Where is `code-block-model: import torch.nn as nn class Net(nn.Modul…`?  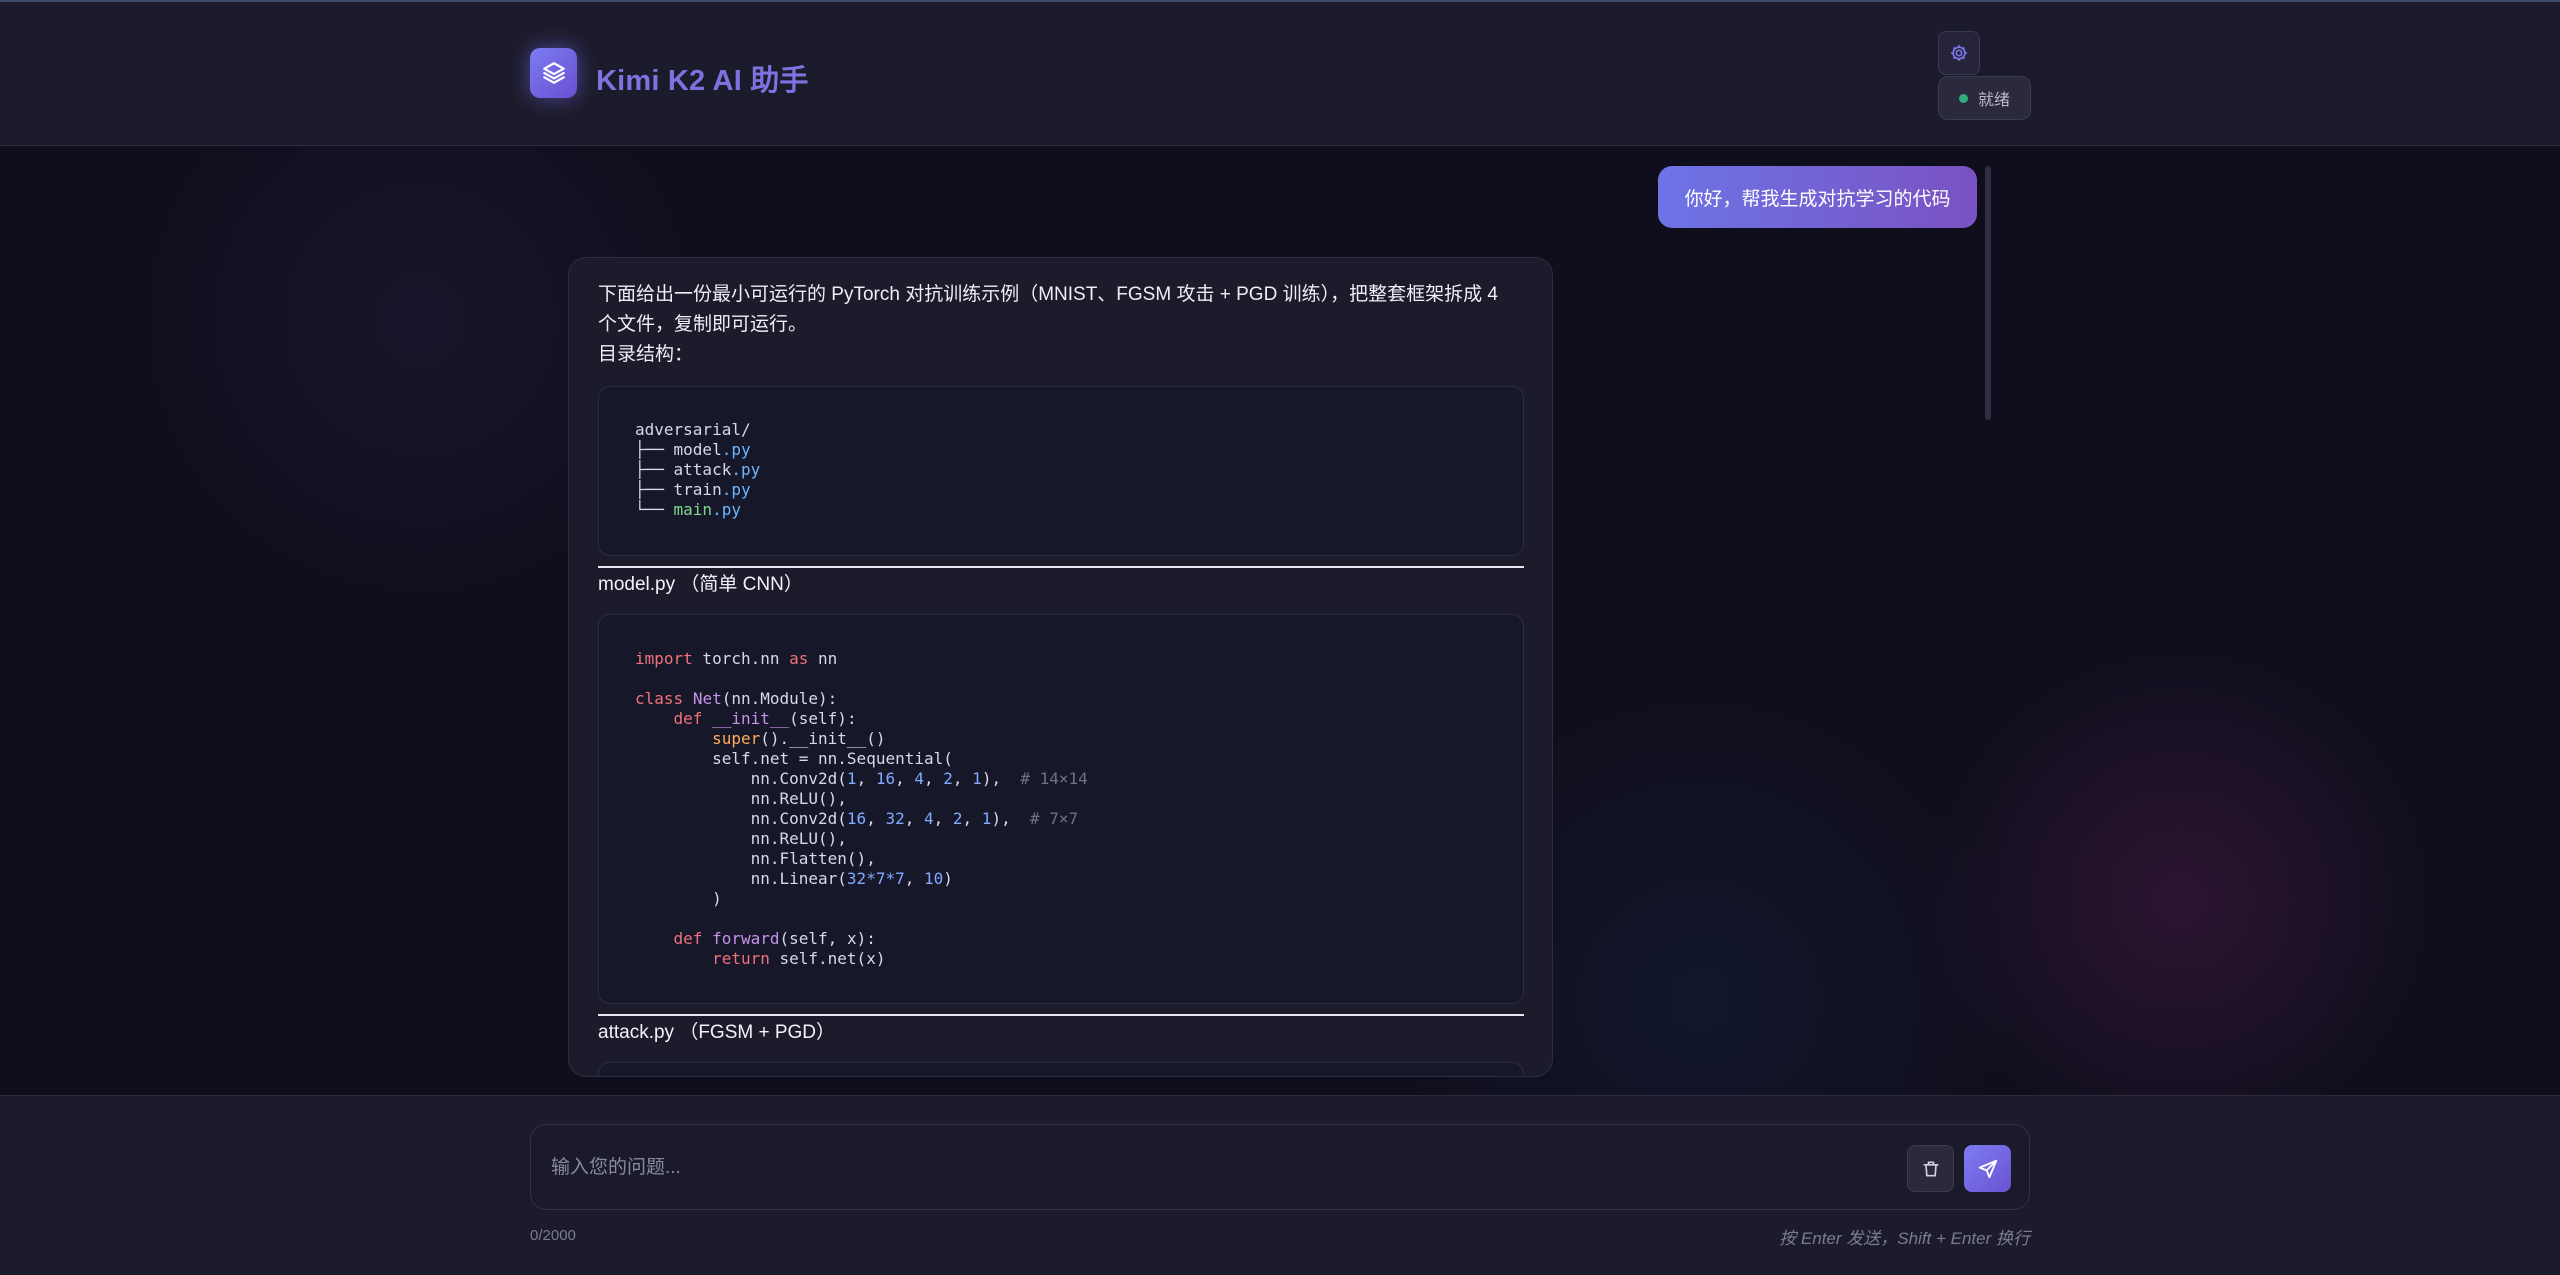
code-block-model: import torch.nn as nn class Net(nn.Modul… is located at coordinates (1061, 809).